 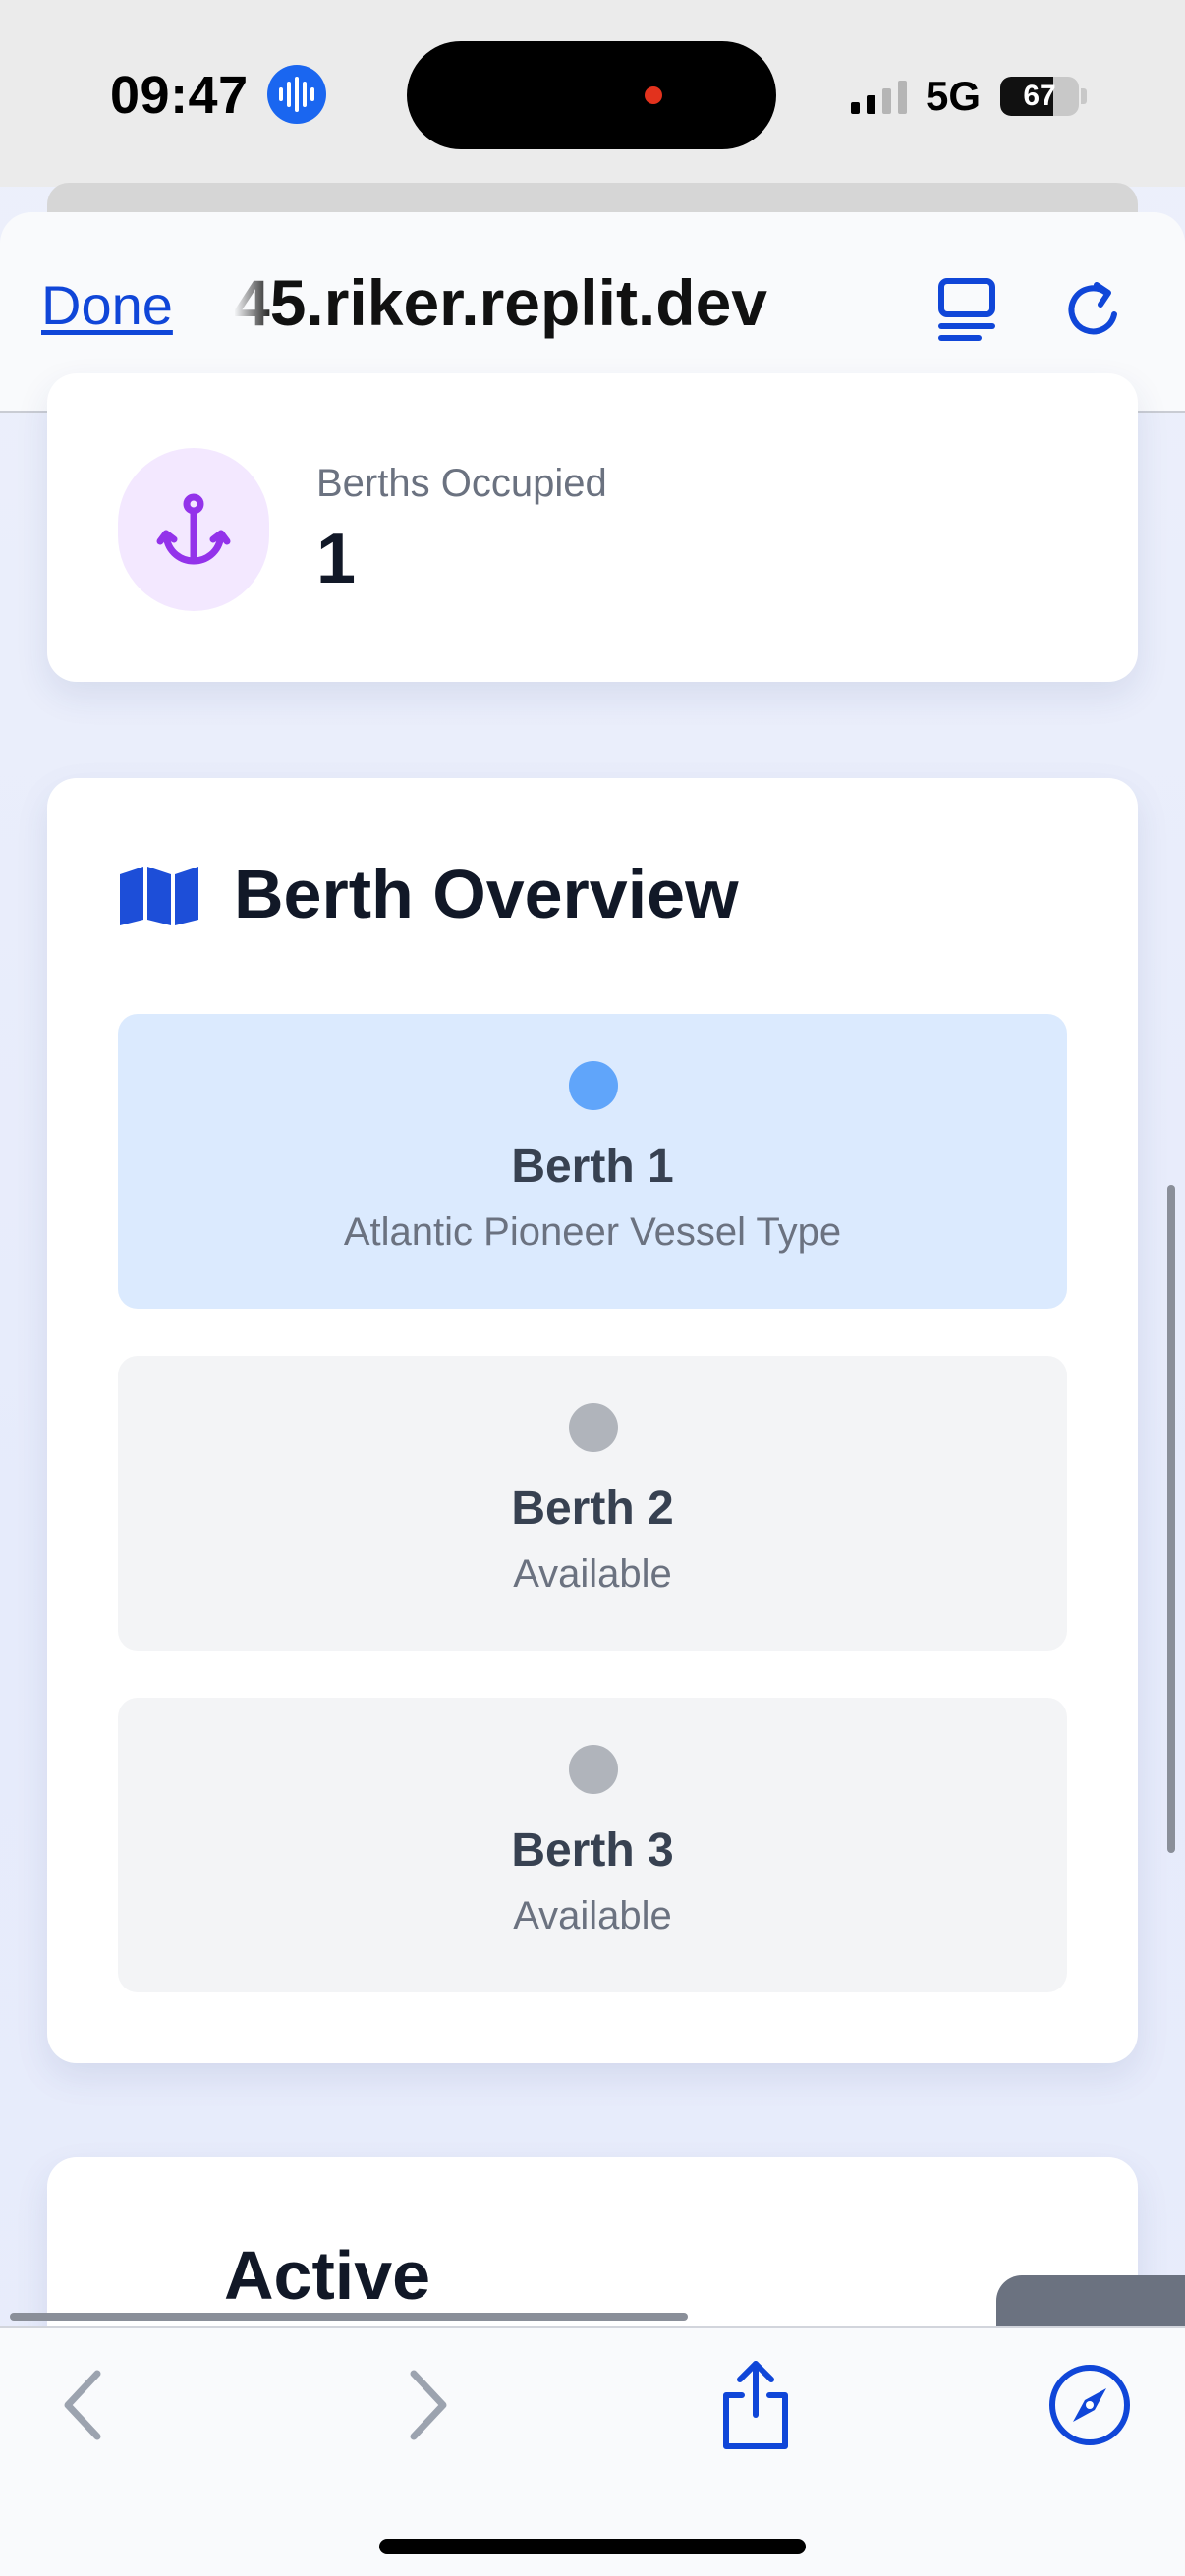 What do you see at coordinates (592, 2546) in the screenshot?
I see `home-indicator` at bounding box center [592, 2546].